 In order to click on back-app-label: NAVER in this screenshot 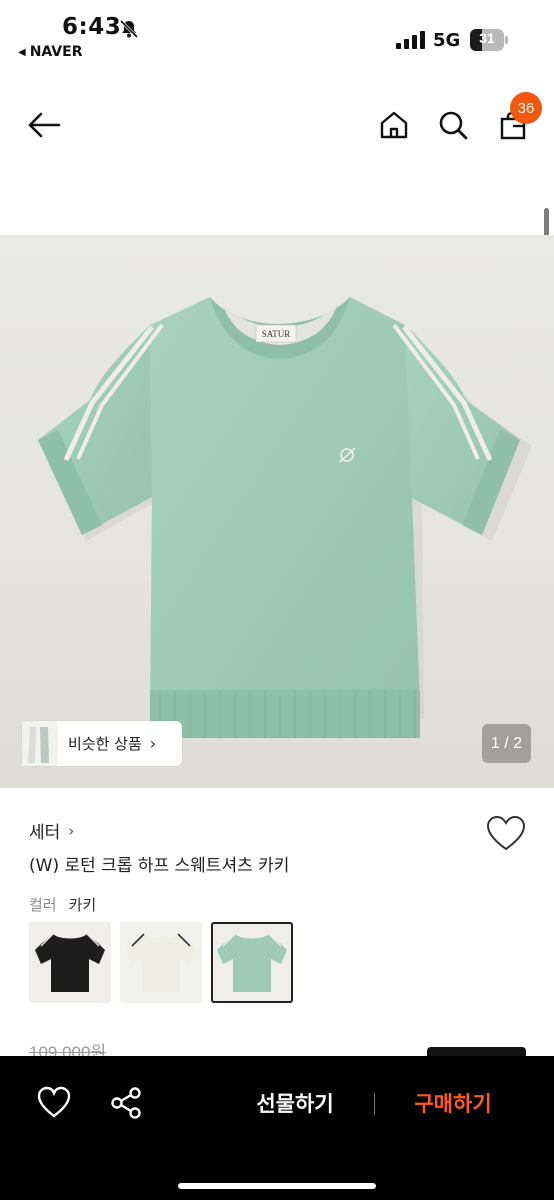, I will do `click(56, 52)`.